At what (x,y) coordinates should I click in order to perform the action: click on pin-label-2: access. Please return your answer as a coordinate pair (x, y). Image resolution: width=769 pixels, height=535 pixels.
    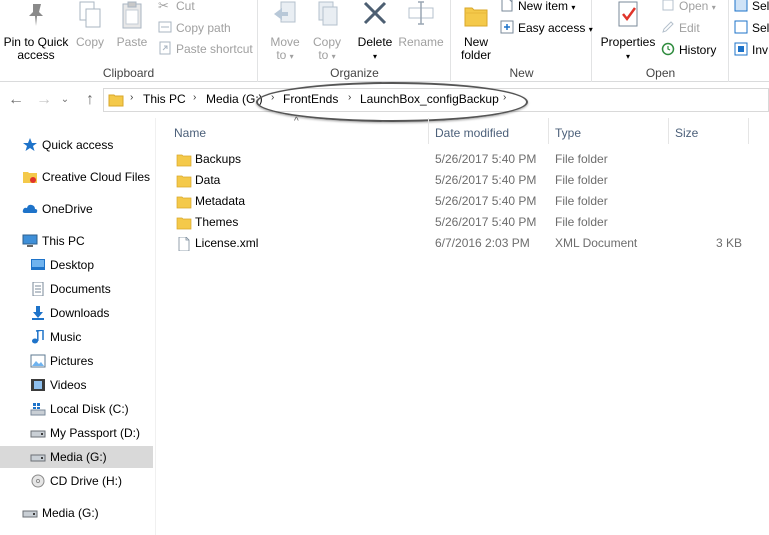
    Looking at the image, I should click on (36, 55).